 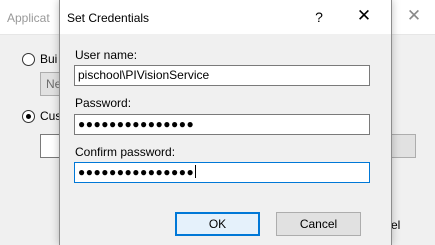 I want to click on background-close-icon: ✕, so click(x=414, y=16).